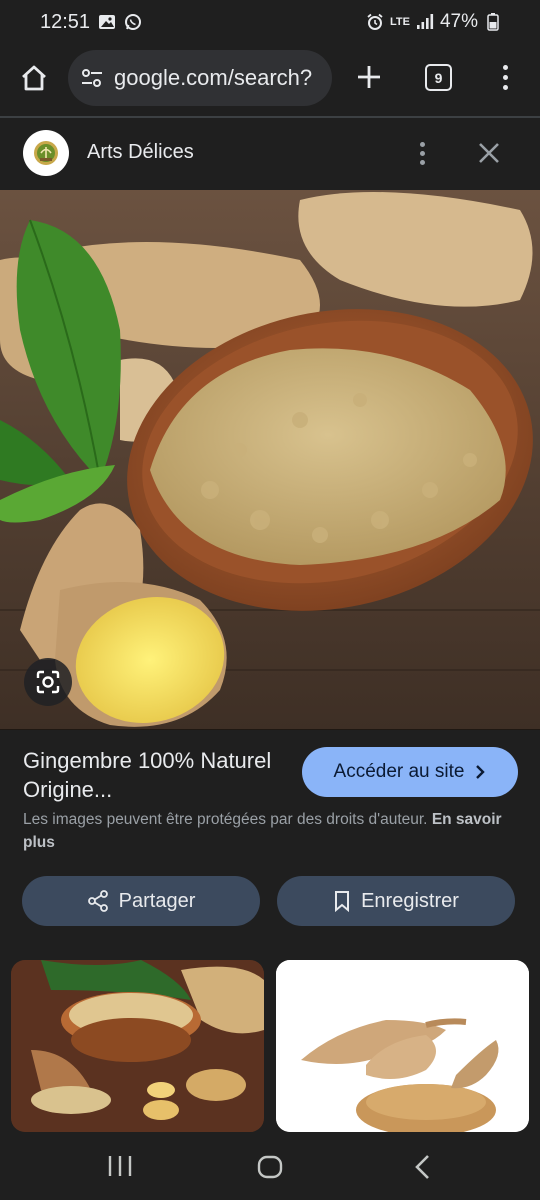 The image size is (540, 1200). Describe the element at coordinates (375, 22) in the screenshot. I see `alarm-icon` at that location.